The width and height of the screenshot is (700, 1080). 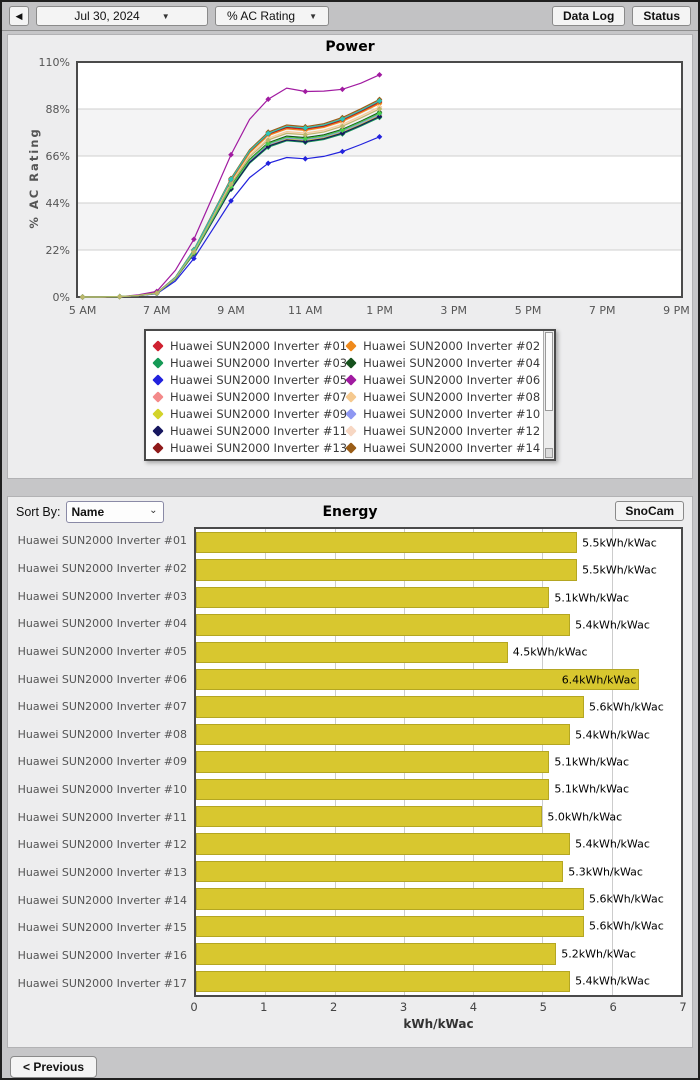 What do you see at coordinates (19, 16) in the screenshot?
I see `previous-day-button: ◀` at bounding box center [19, 16].